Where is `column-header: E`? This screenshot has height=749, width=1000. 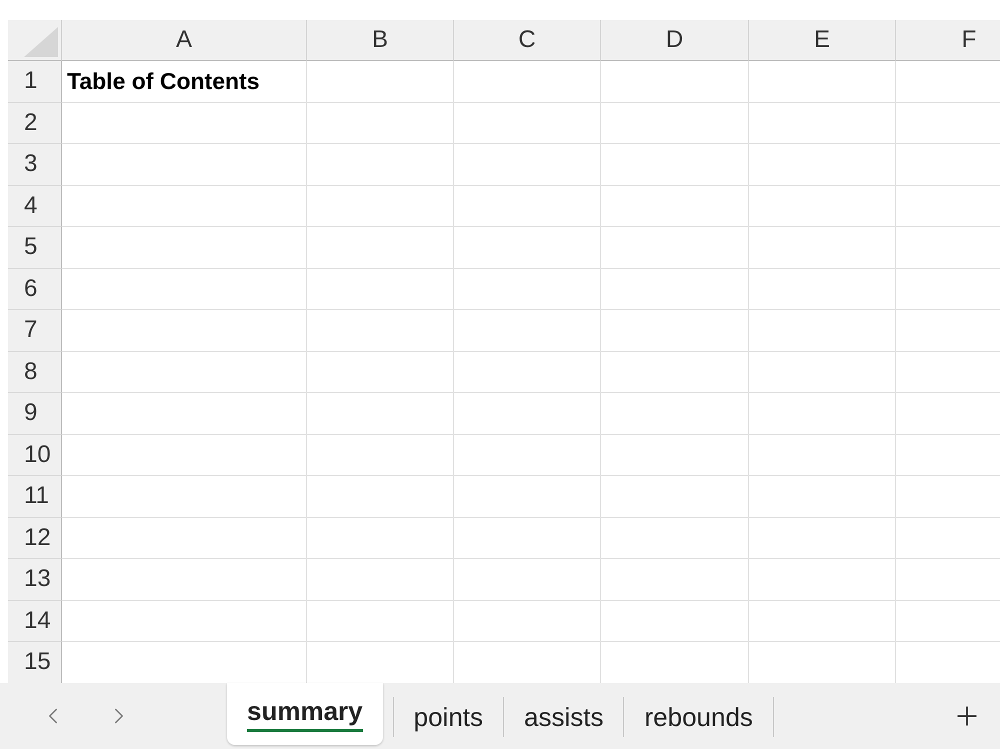 column-header: E is located at coordinates (822, 40).